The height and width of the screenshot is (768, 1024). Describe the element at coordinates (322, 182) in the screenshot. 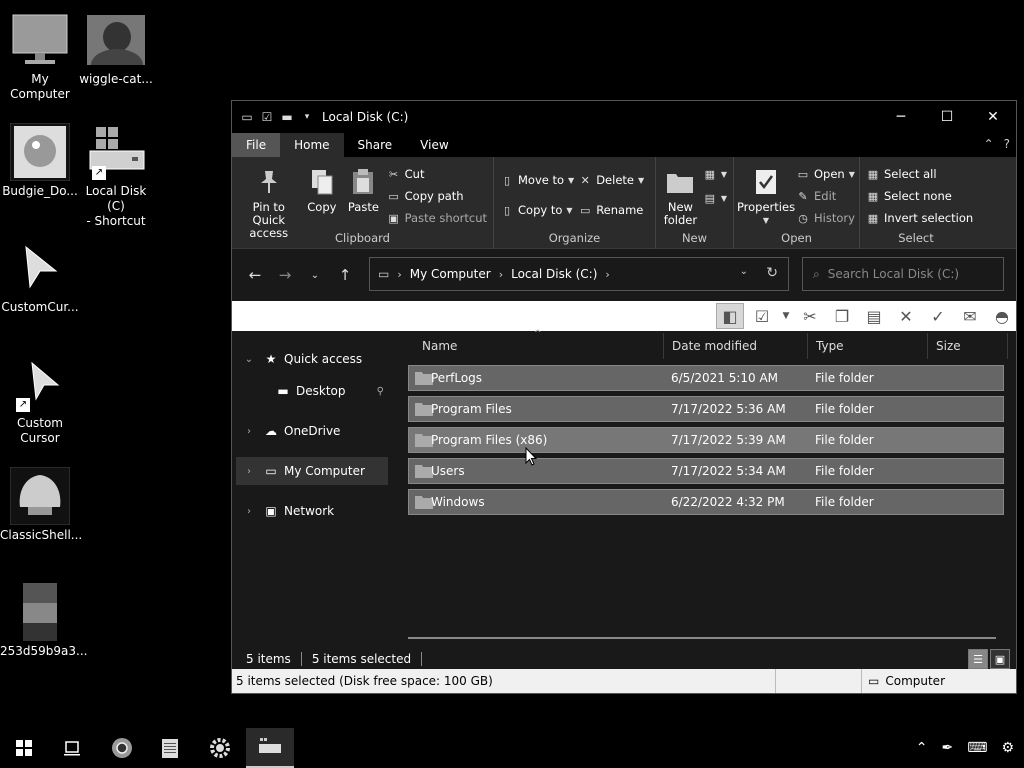

I see `copy-icon` at that location.